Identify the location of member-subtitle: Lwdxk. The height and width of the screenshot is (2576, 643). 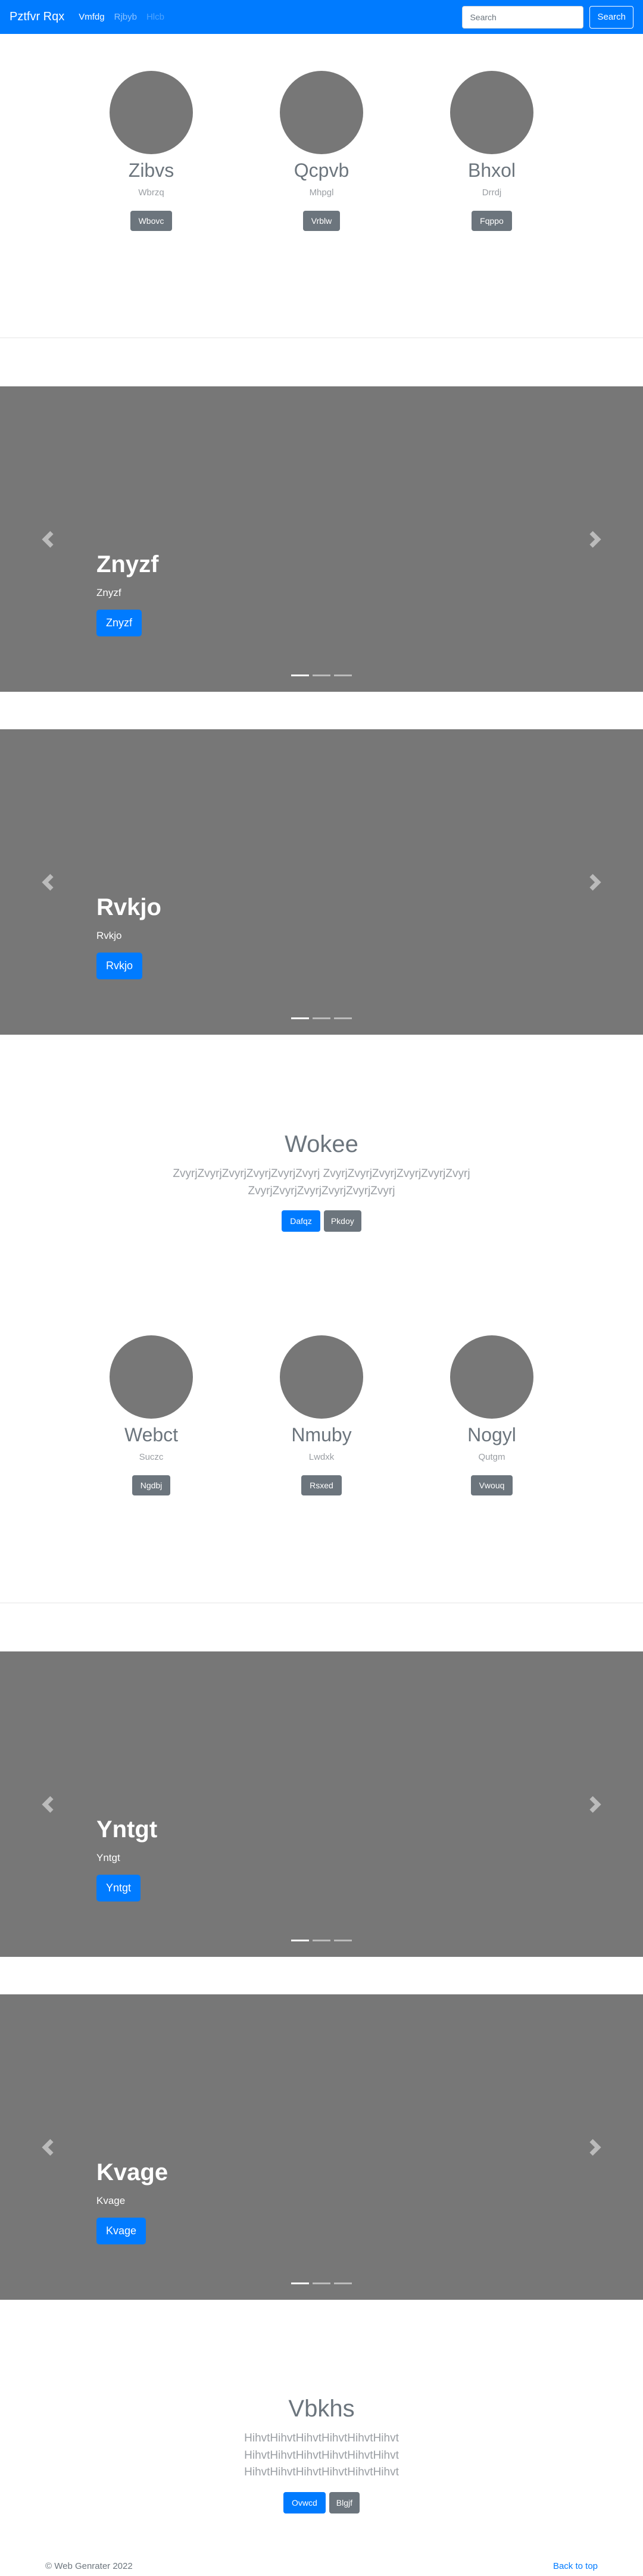
(321, 1457).